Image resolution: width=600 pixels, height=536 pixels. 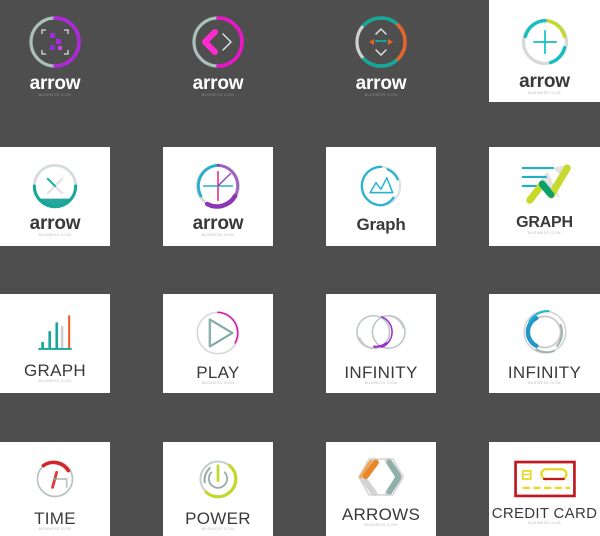 What do you see at coordinates (545, 185) in the screenshot?
I see `zigzag-arrow-lines-icon` at bounding box center [545, 185].